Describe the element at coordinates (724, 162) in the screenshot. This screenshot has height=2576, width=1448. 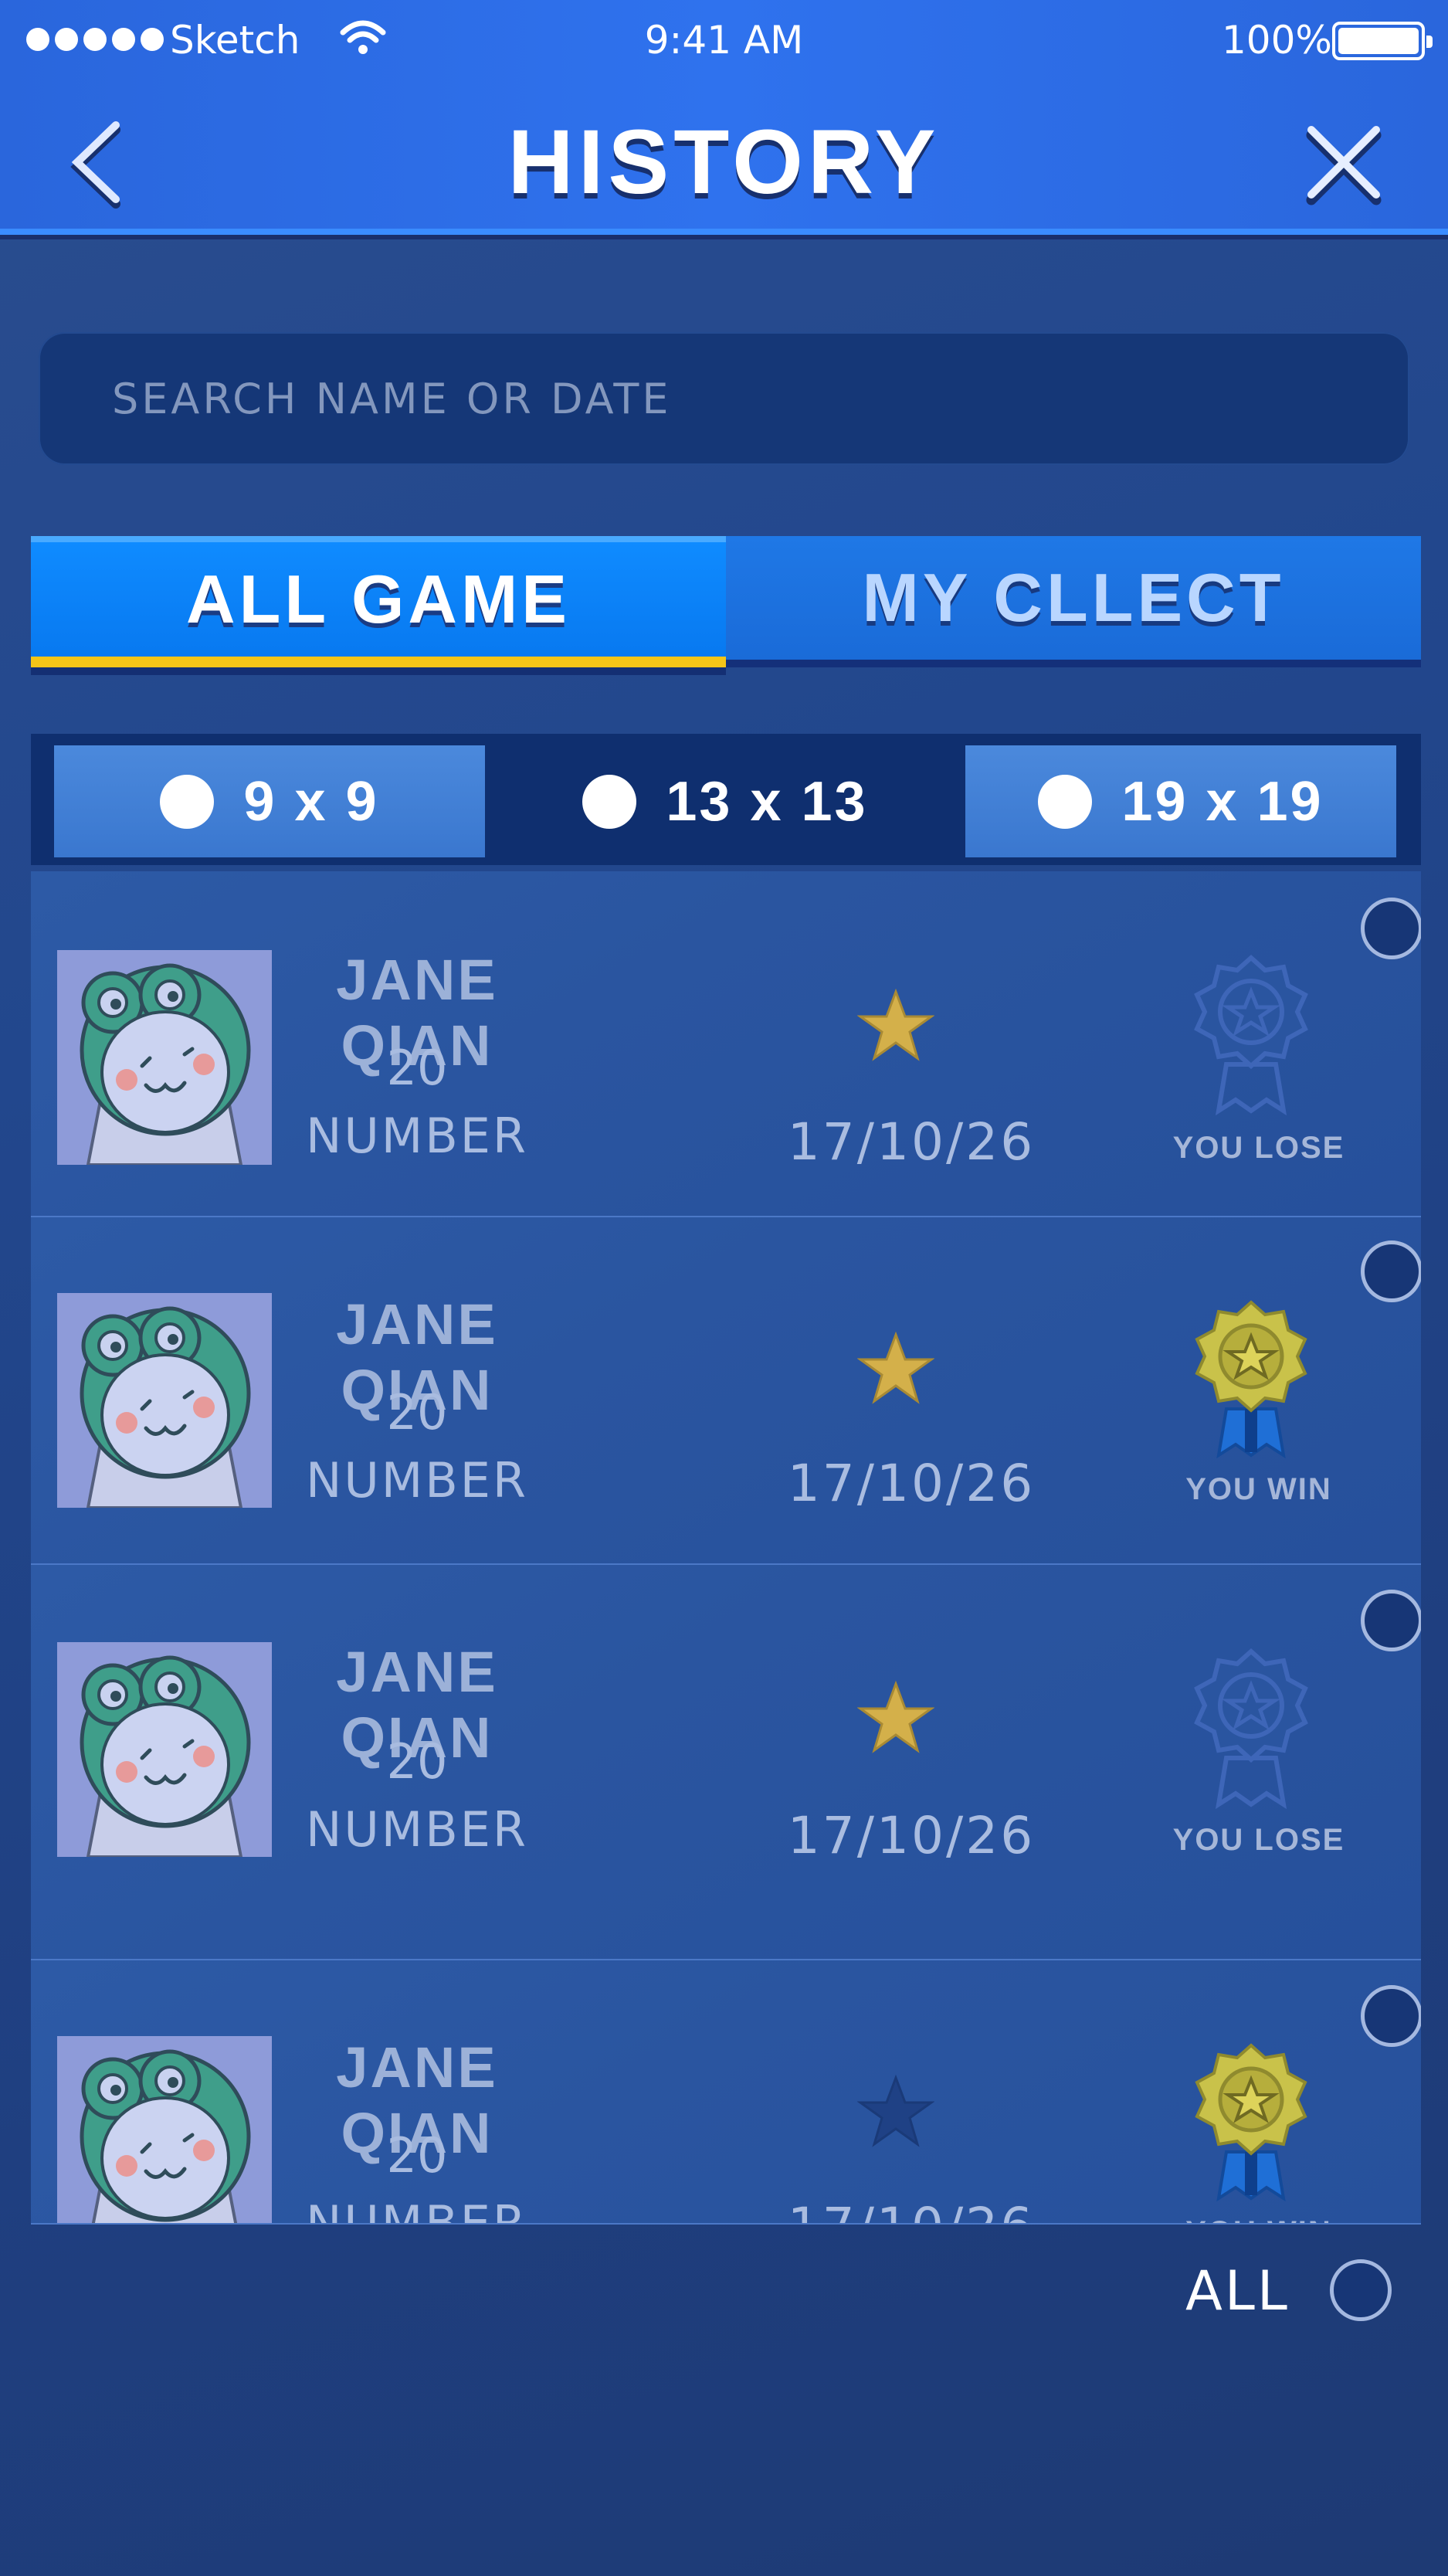
I see `page-title: HISTORY` at that location.